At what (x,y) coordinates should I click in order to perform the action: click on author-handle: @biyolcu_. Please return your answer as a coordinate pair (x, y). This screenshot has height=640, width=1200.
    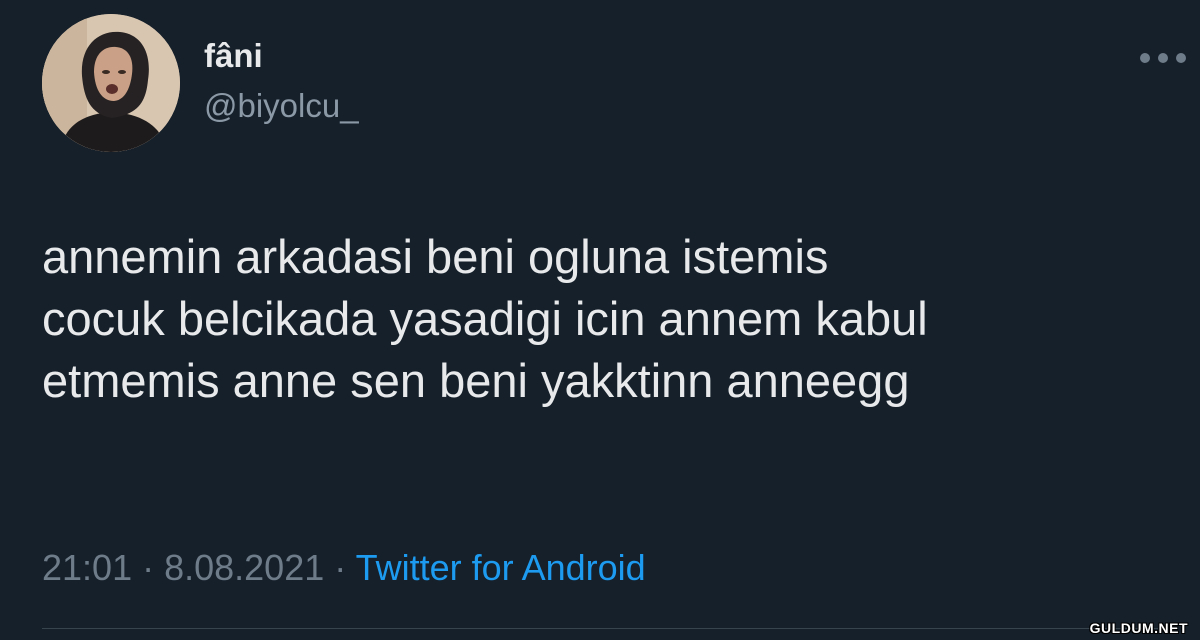
    Looking at the image, I should click on (281, 106).